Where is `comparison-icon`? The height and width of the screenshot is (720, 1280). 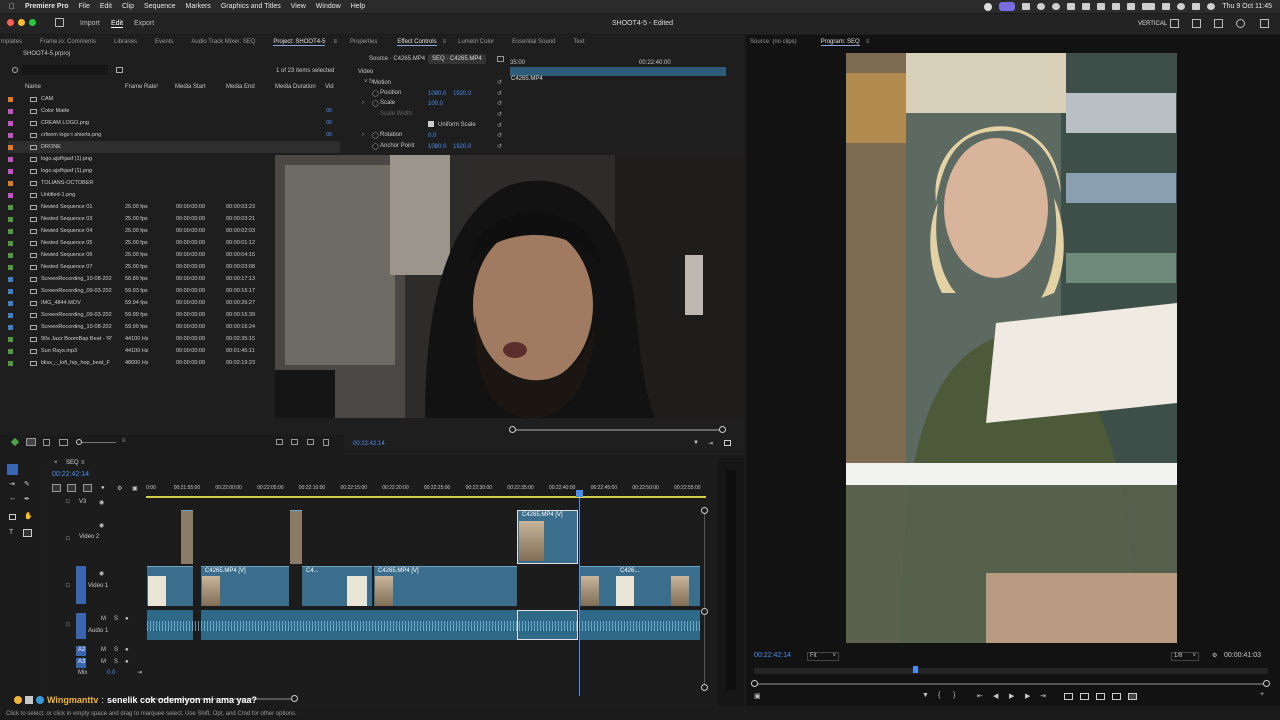 comparison-icon is located at coordinates (1116, 696).